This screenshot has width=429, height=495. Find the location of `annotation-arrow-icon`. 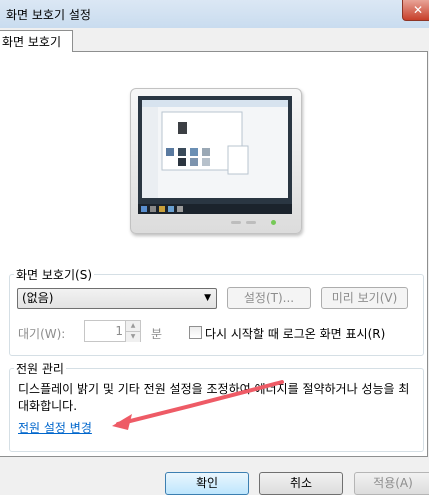

annotation-arrow-icon is located at coordinates (198, 405).